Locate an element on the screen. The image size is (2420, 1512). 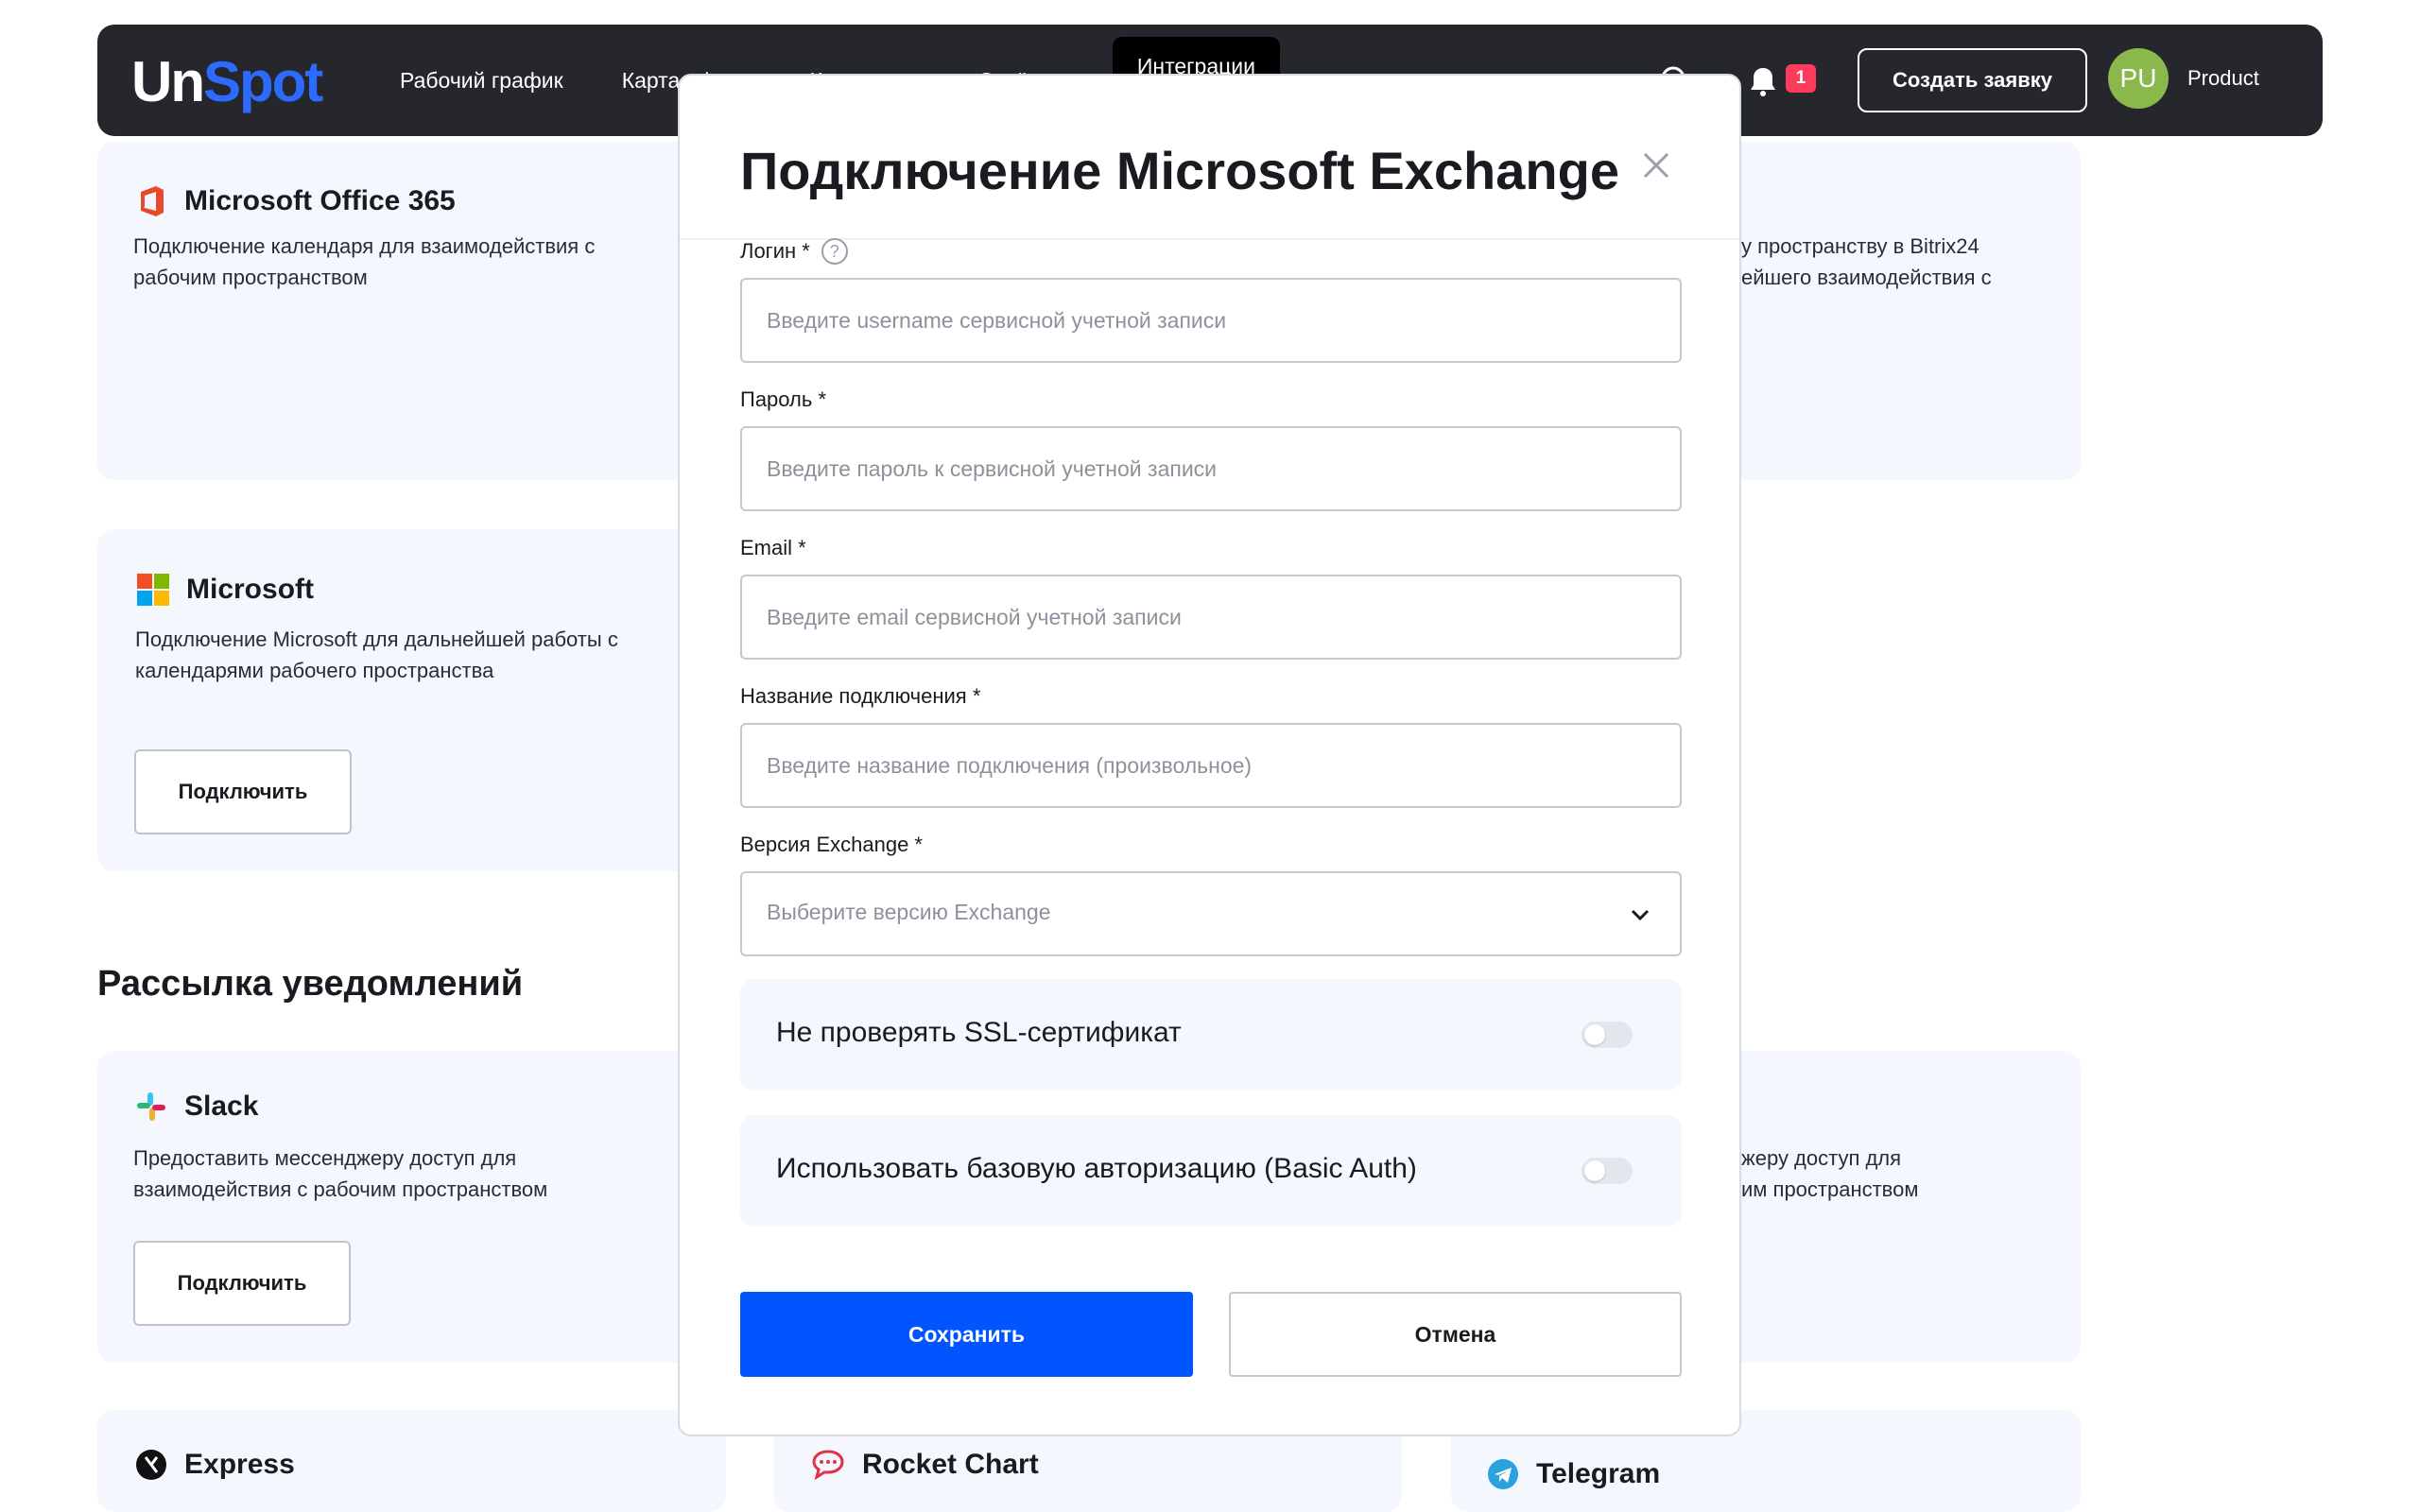
express-icon is located at coordinates (151, 1465).